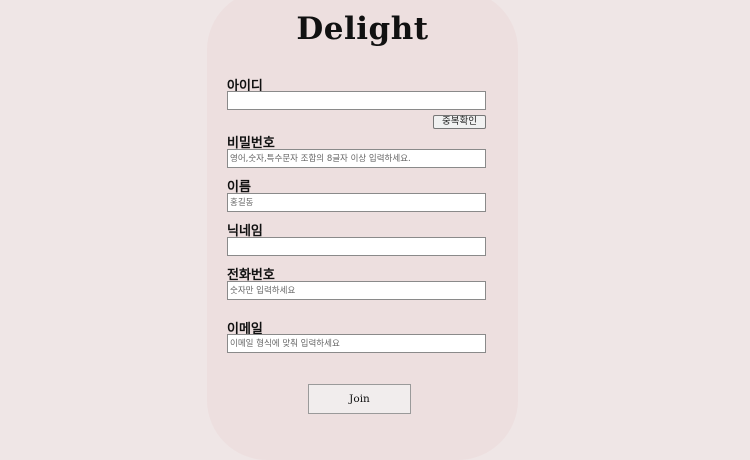 Image resolution: width=750 pixels, height=460 pixels. I want to click on phone-input, so click(356, 290).